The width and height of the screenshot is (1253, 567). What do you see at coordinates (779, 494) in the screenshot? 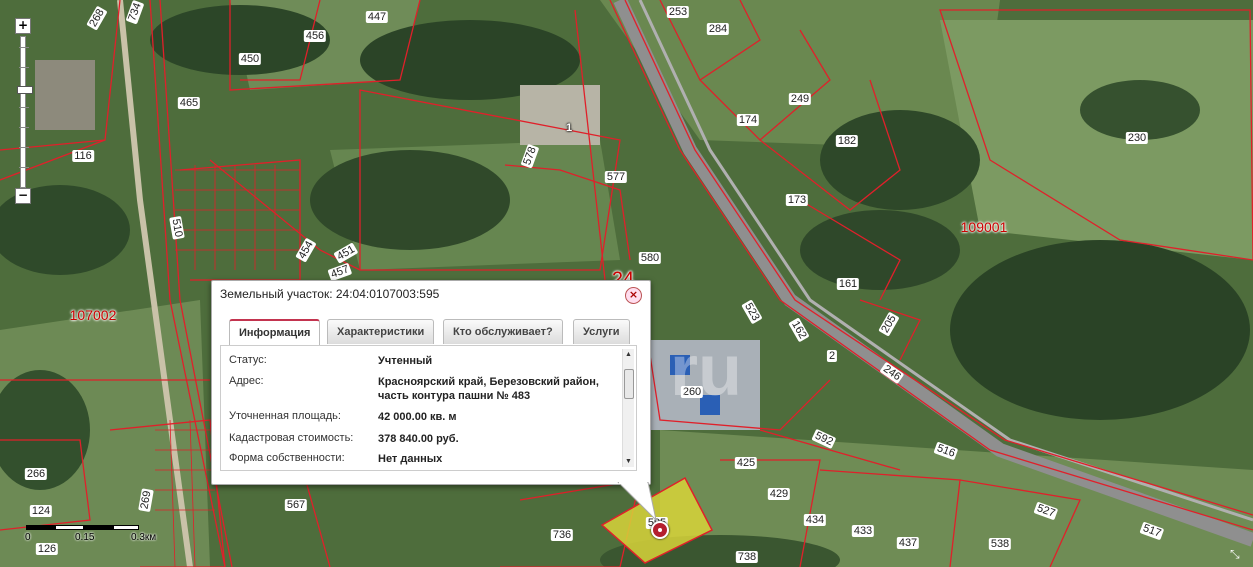
I see `plot-label: 429` at bounding box center [779, 494].